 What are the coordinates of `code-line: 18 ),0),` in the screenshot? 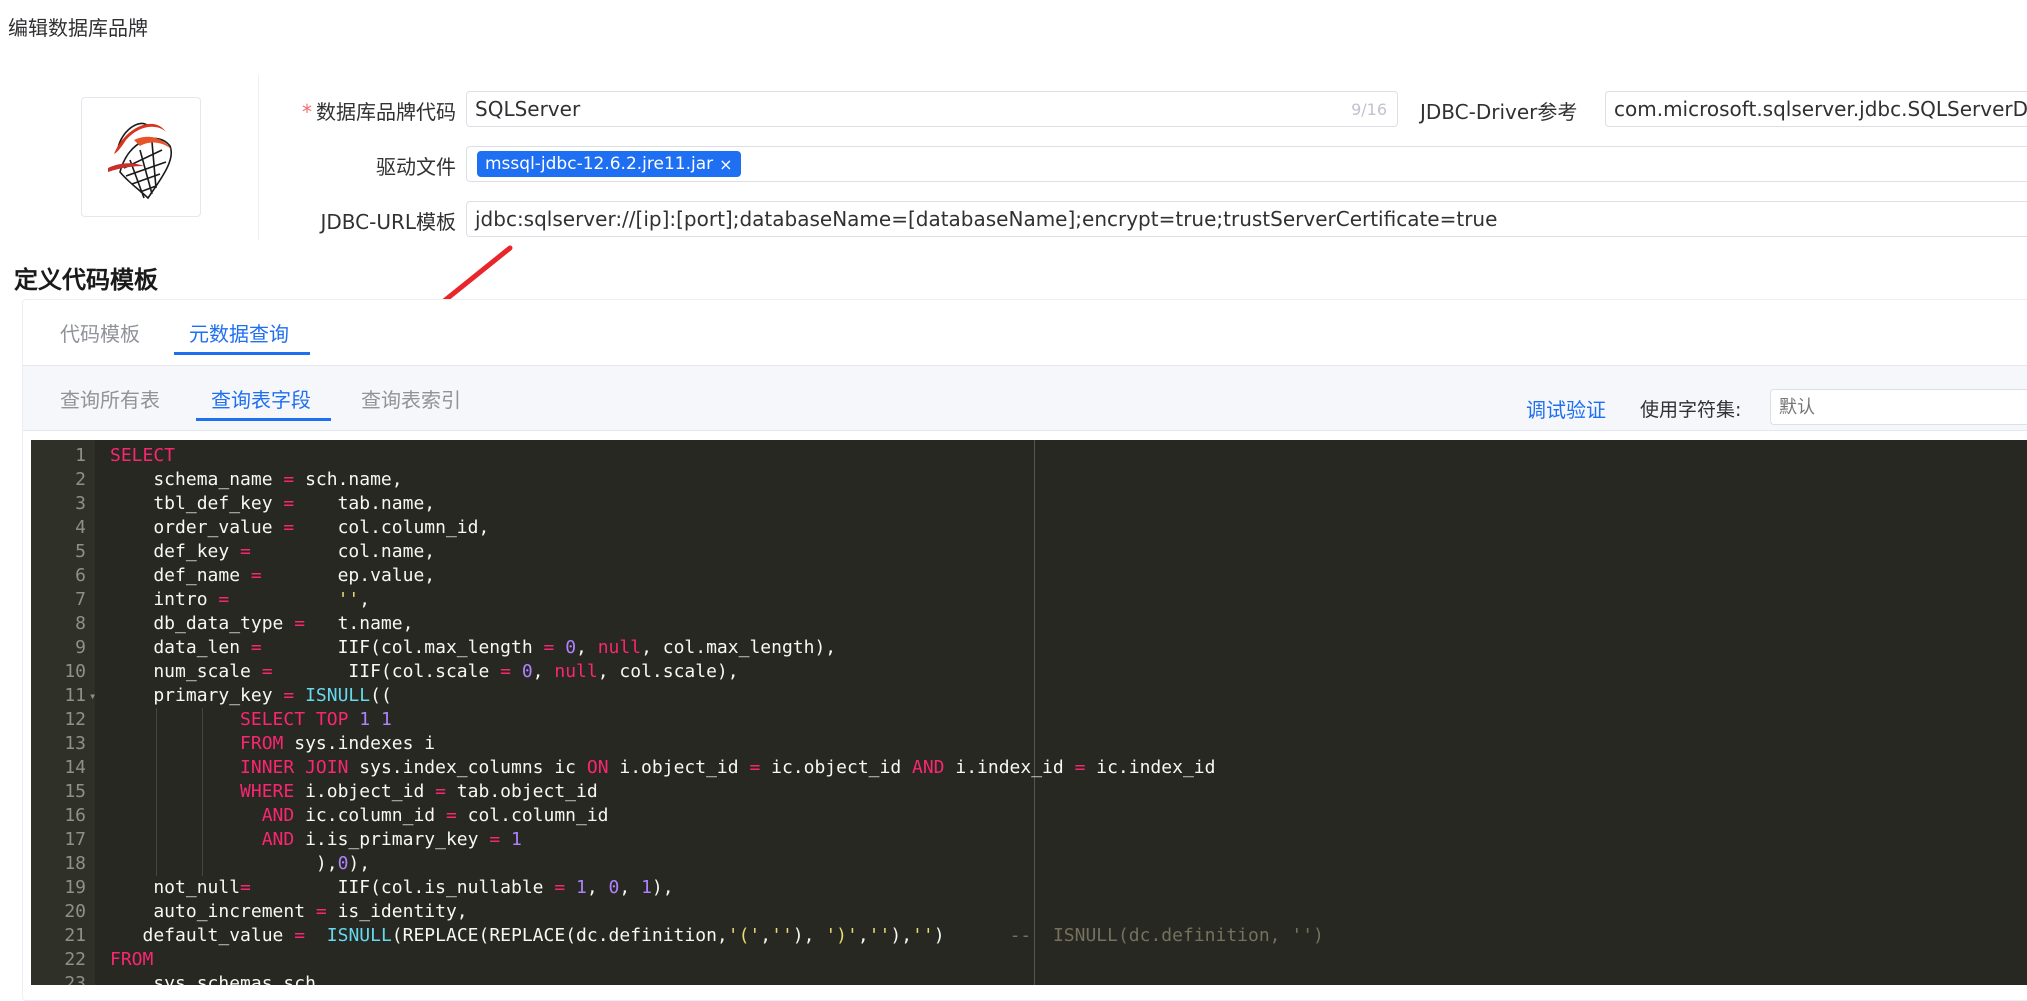 It's located at (1029, 864).